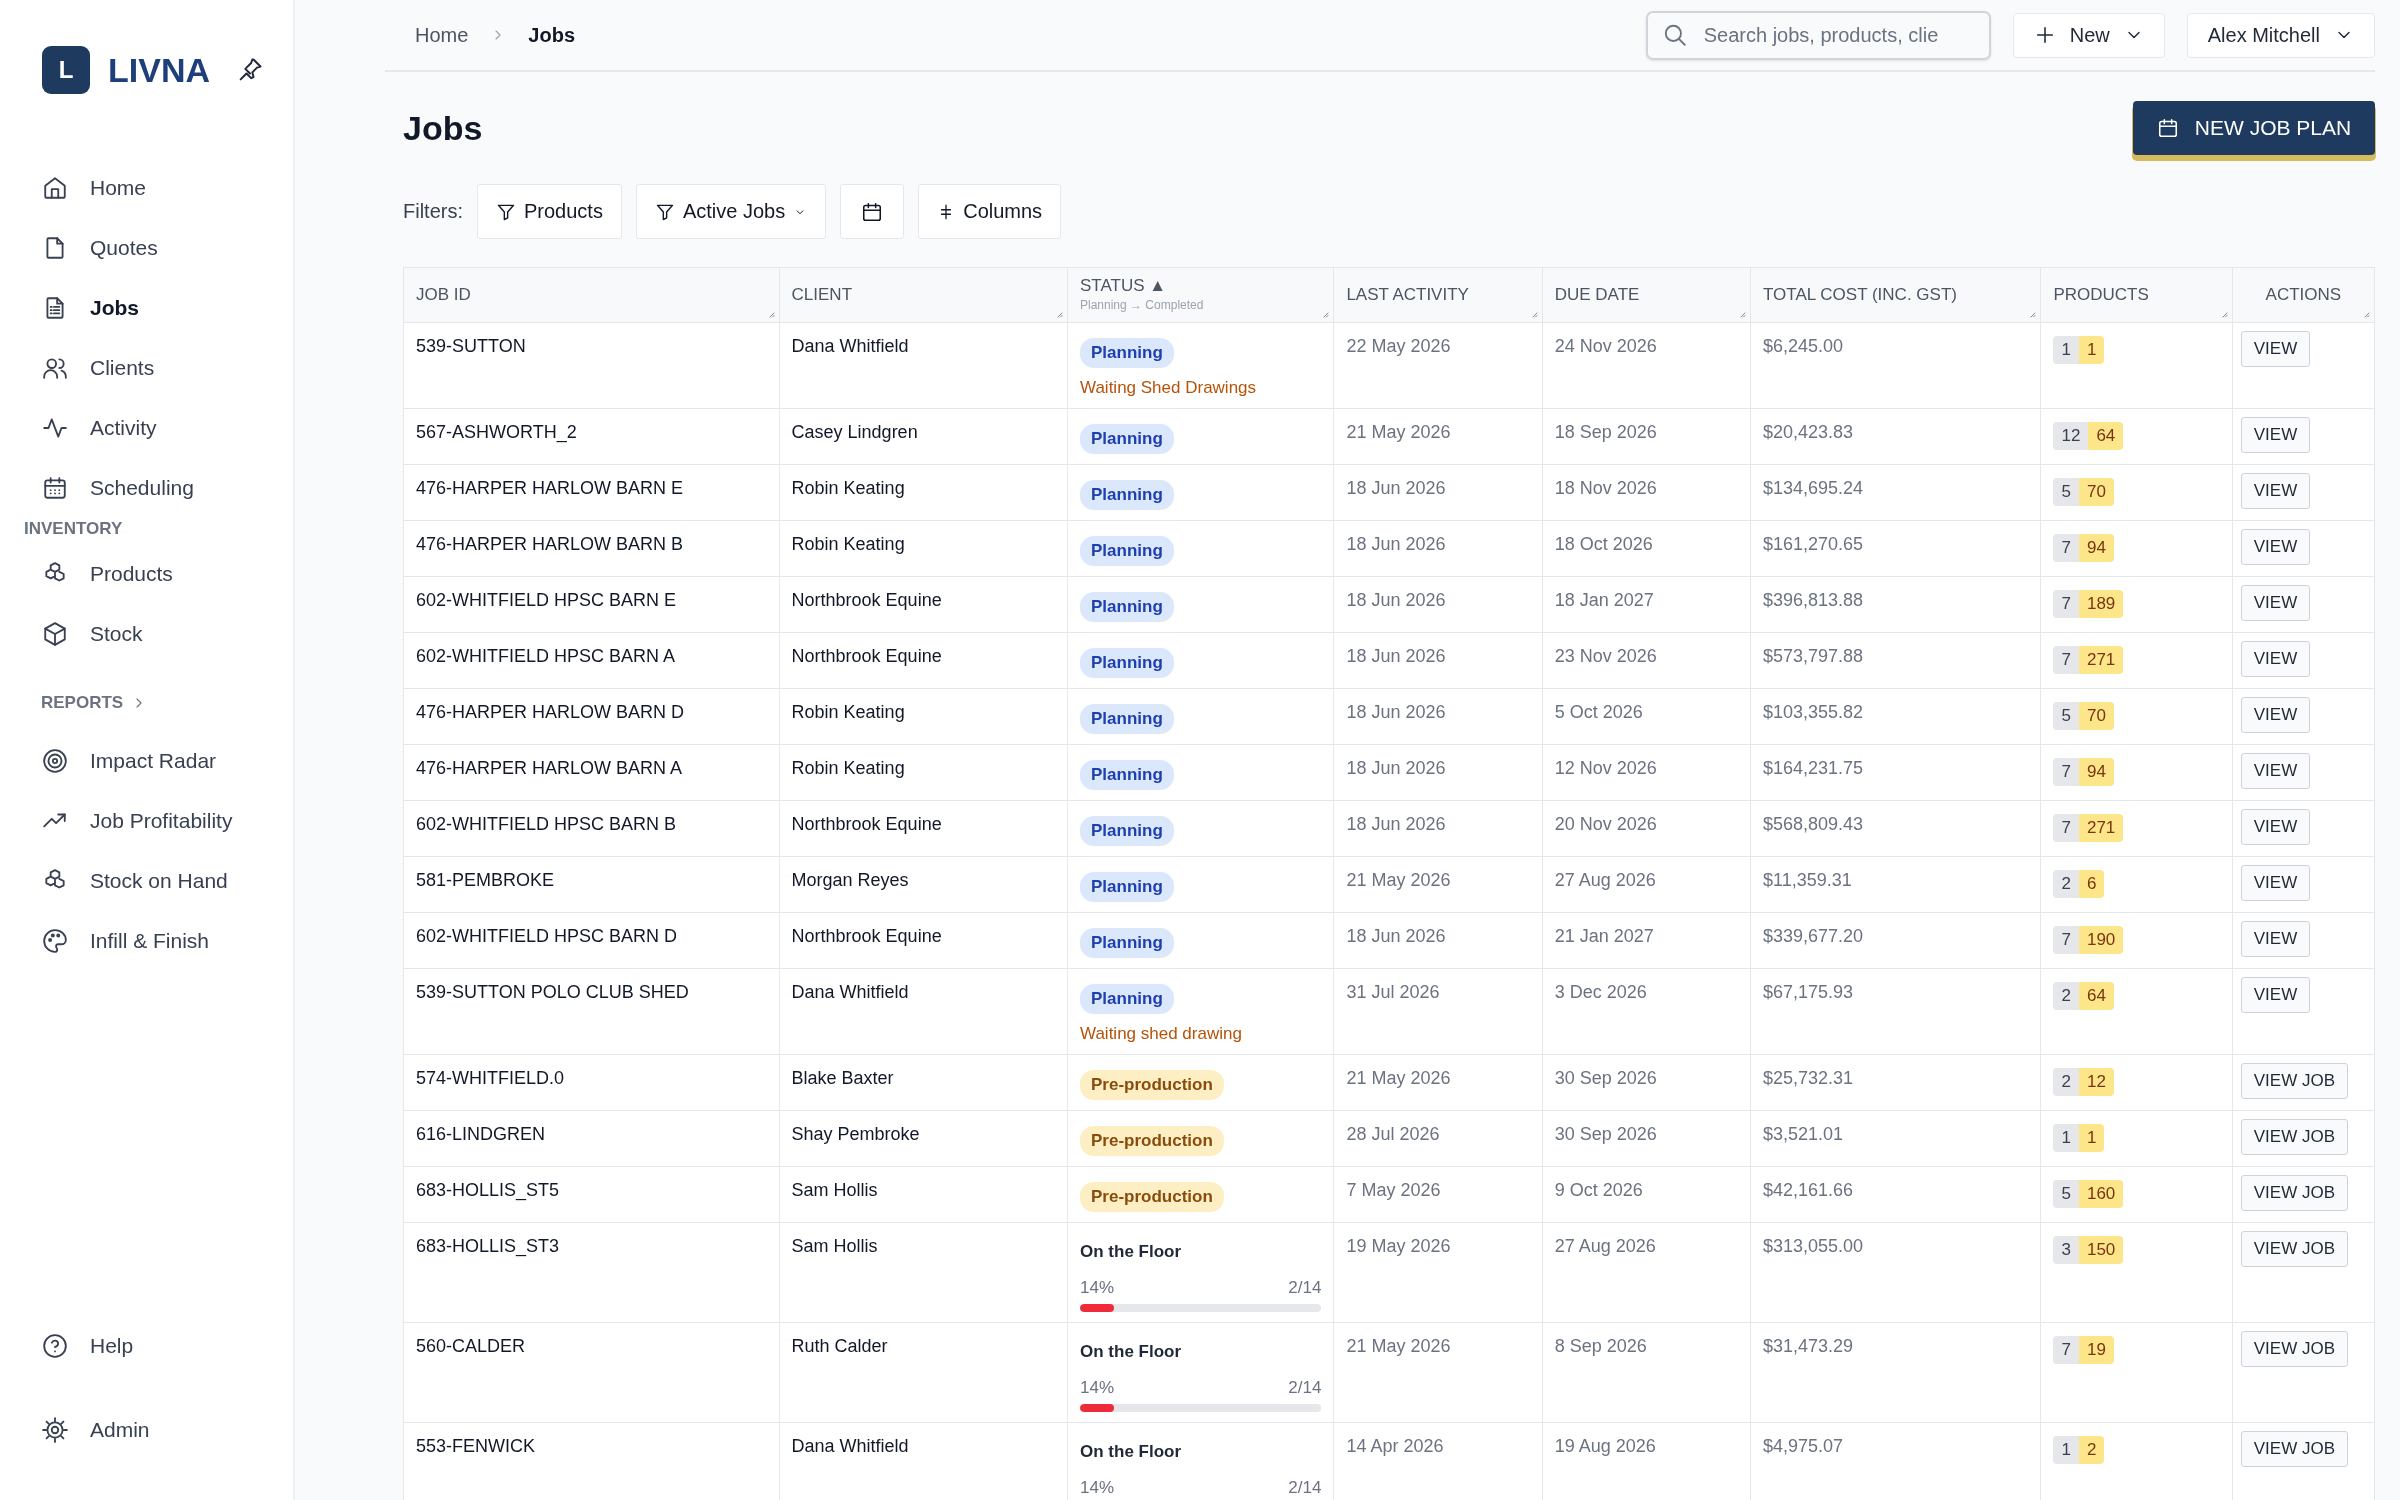  Describe the element at coordinates (1152, 1141) in the screenshot. I see `status-badge: Pre-production` at that location.